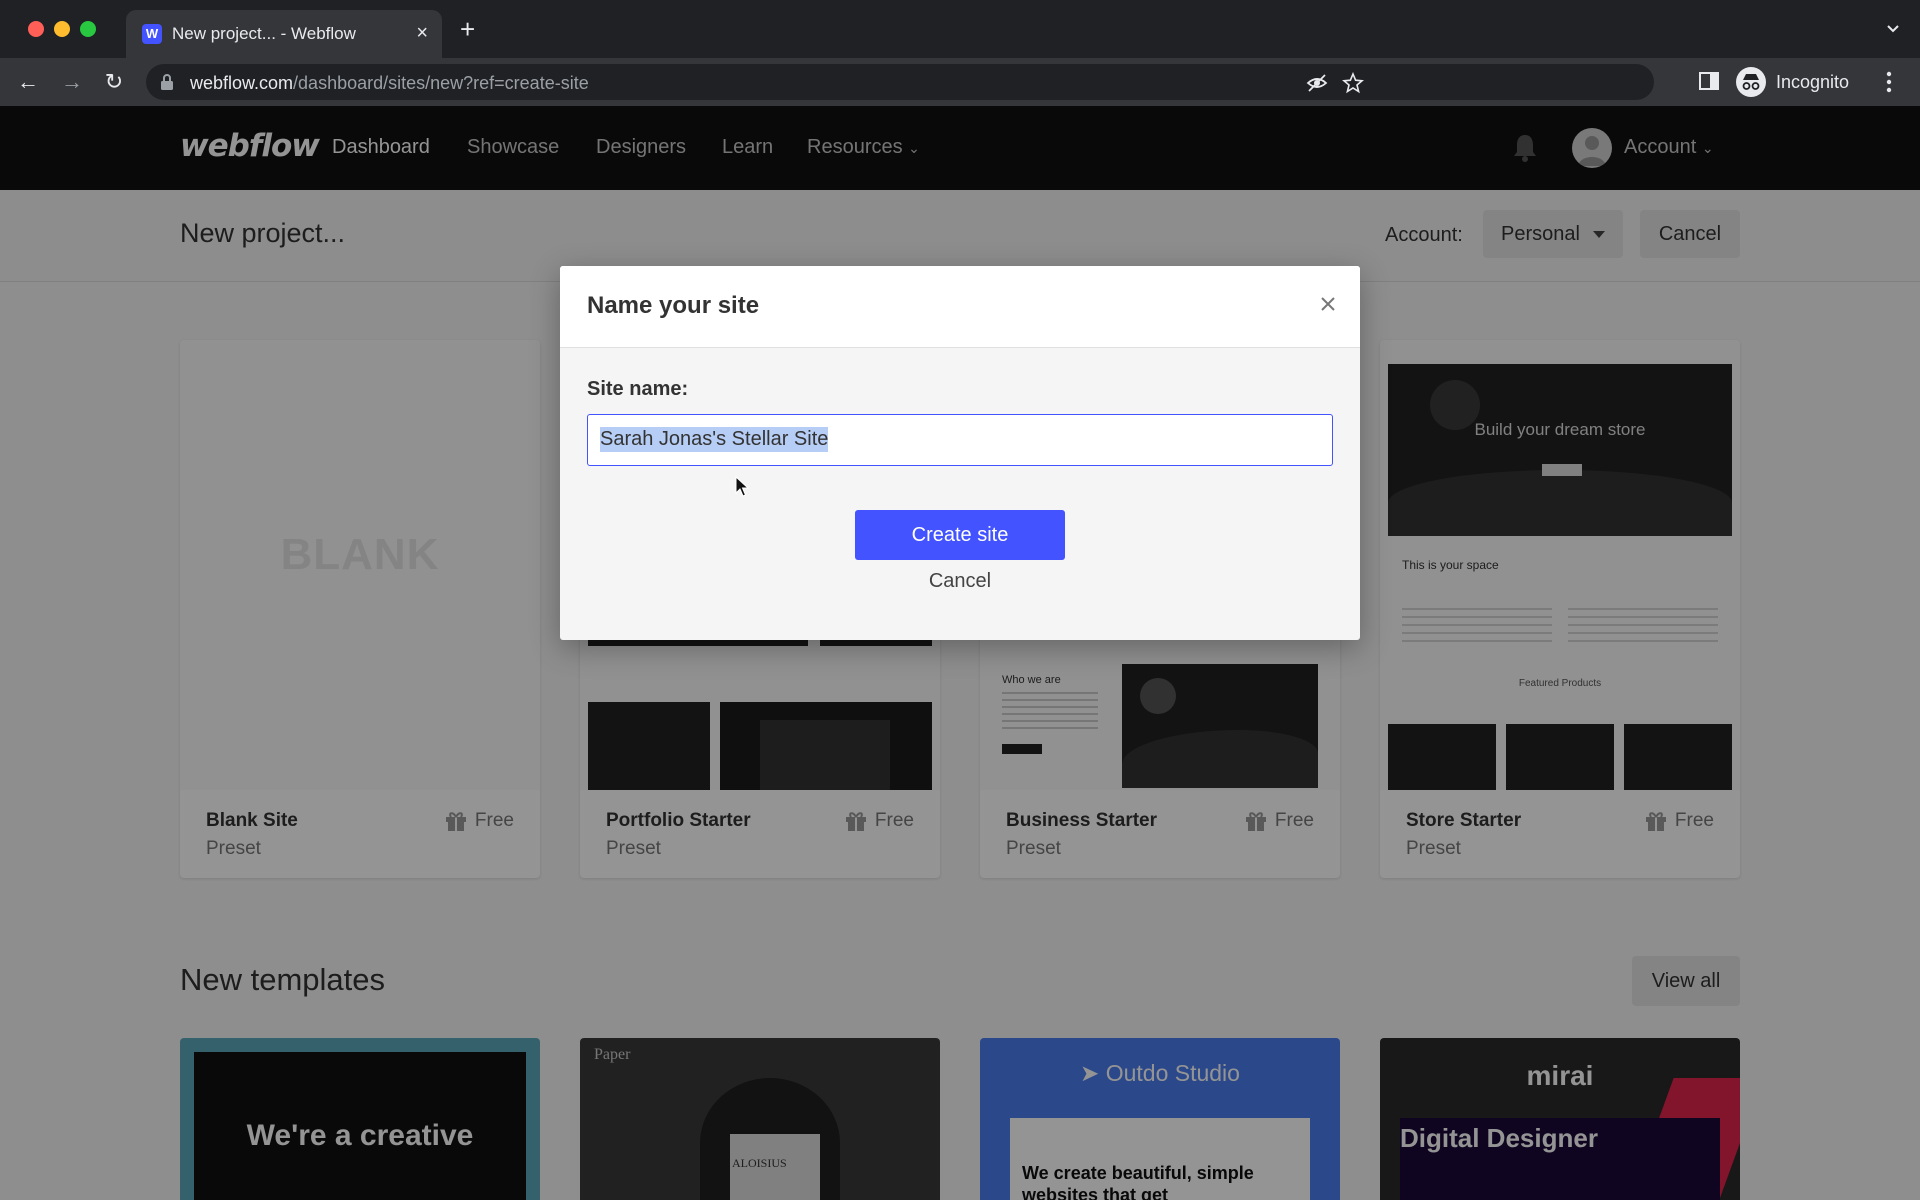 This screenshot has width=1920, height=1200. What do you see at coordinates (1328, 304) in the screenshot?
I see `close-icon` at bounding box center [1328, 304].